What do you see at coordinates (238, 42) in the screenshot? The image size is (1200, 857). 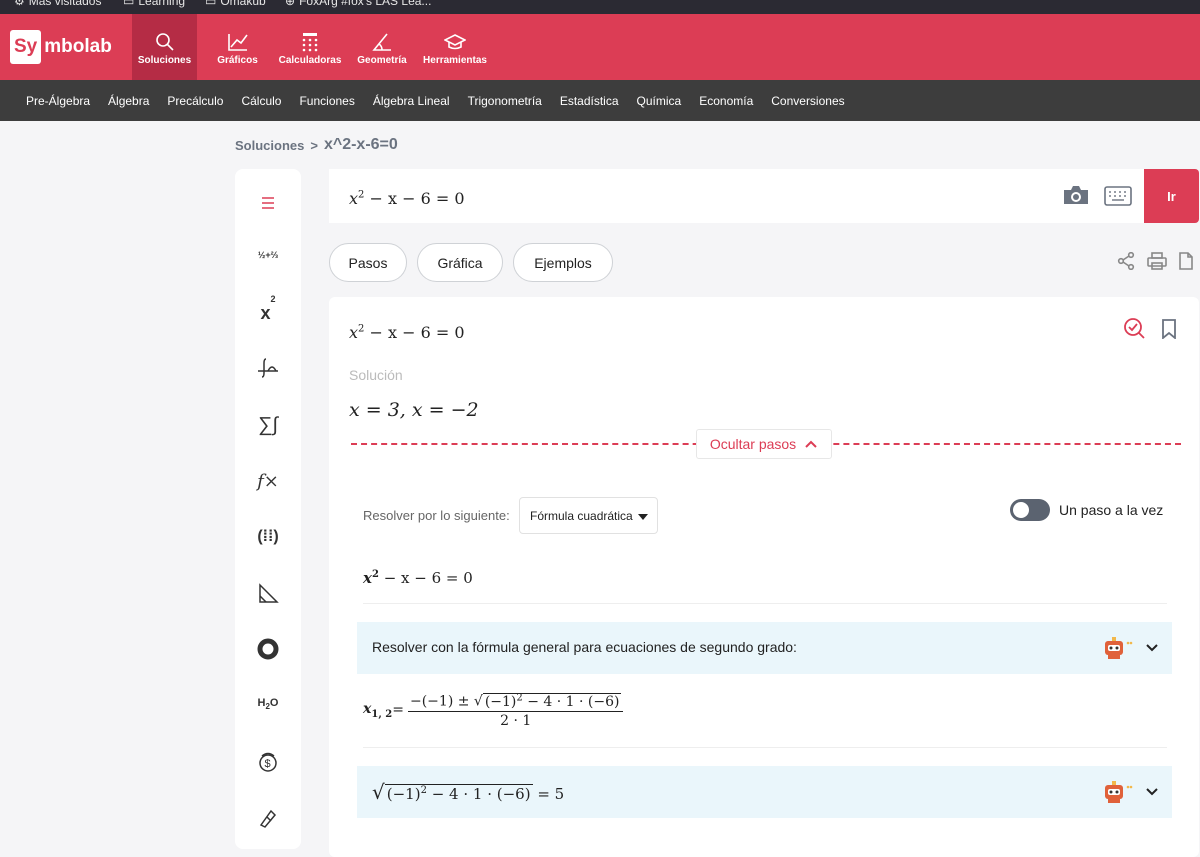 I see `chart-icon` at bounding box center [238, 42].